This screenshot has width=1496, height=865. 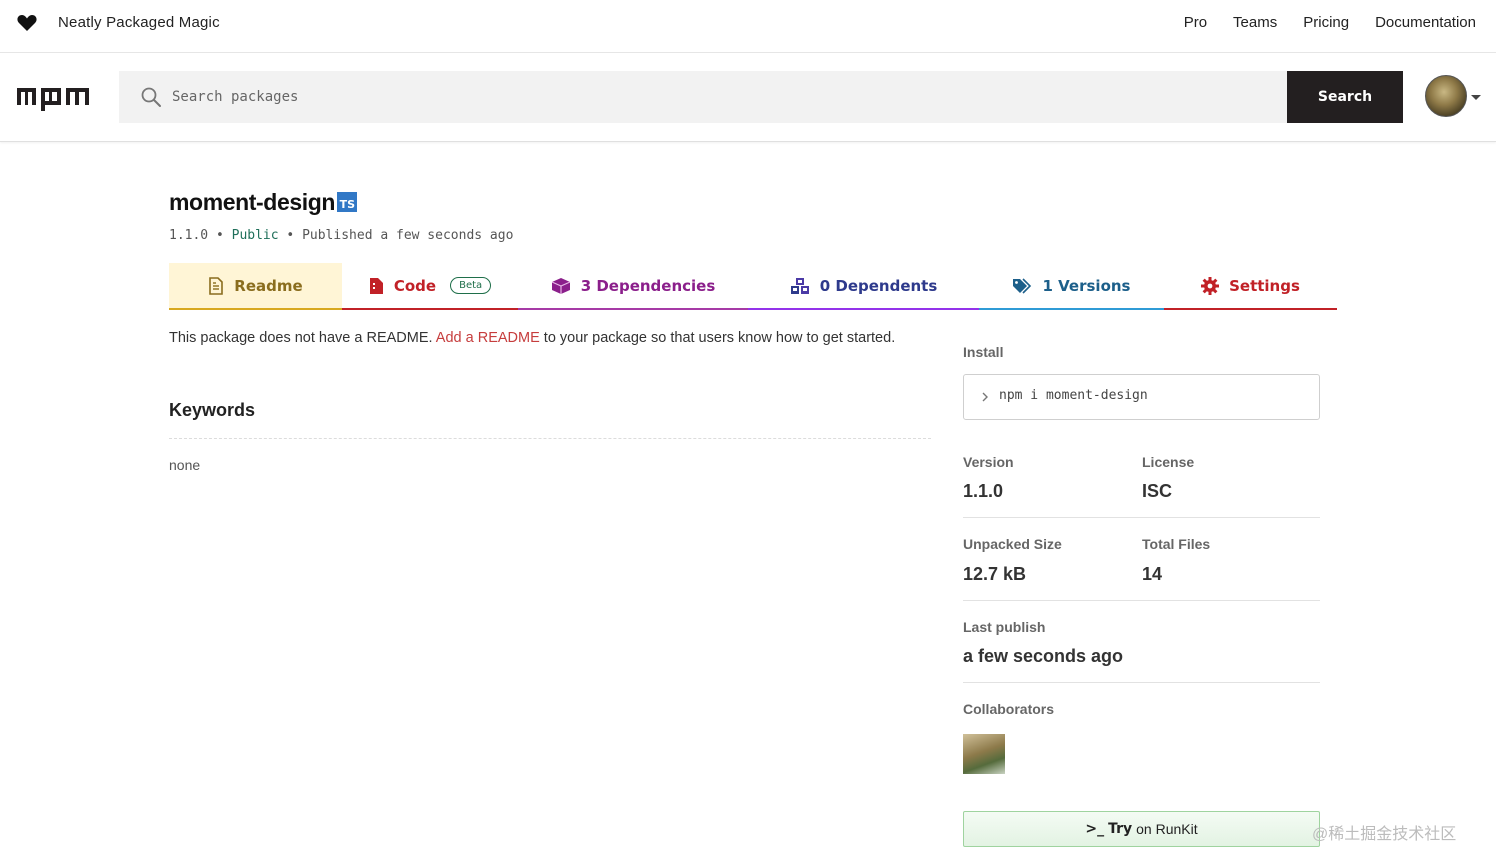 What do you see at coordinates (252, 202) in the screenshot?
I see `package-title: moment-design` at bounding box center [252, 202].